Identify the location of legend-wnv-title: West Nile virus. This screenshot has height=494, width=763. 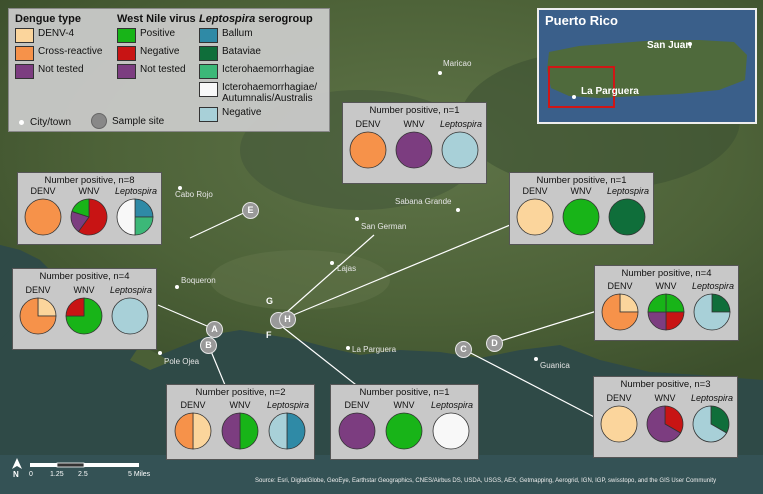
(156, 19).